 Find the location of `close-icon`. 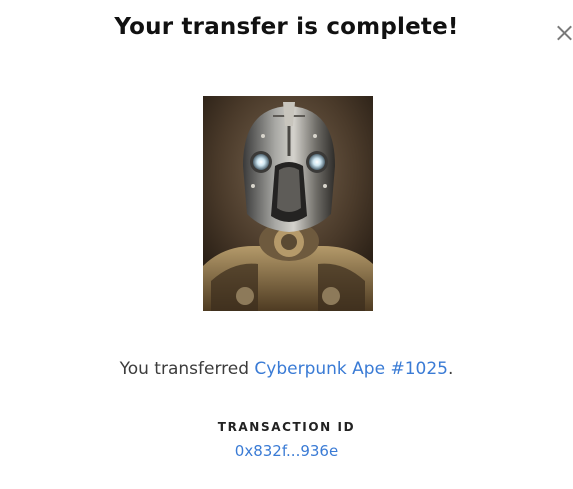

close-icon is located at coordinates (563, 33).